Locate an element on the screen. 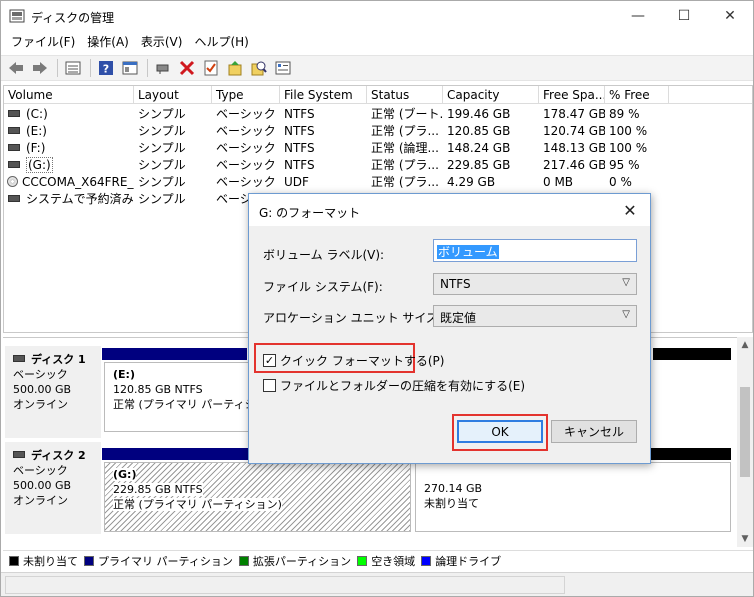  column-header-volume: Volume is located at coordinates (69, 95).